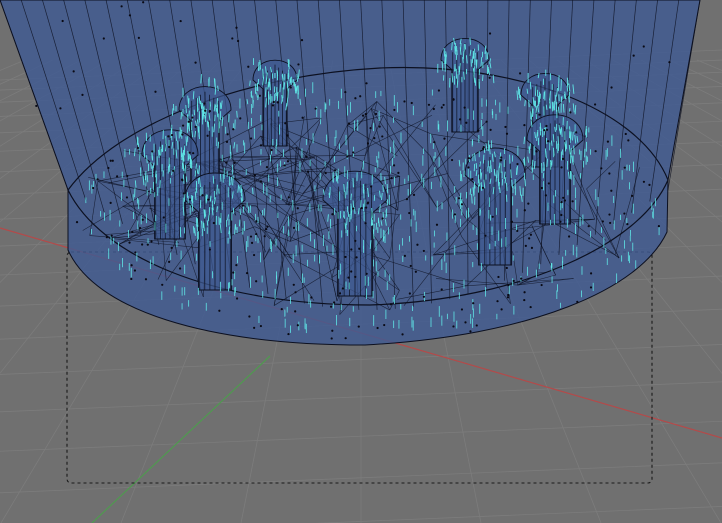 The height and width of the screenshot is (523, 722). I want to click on y-axis-line, so click(181, 439).